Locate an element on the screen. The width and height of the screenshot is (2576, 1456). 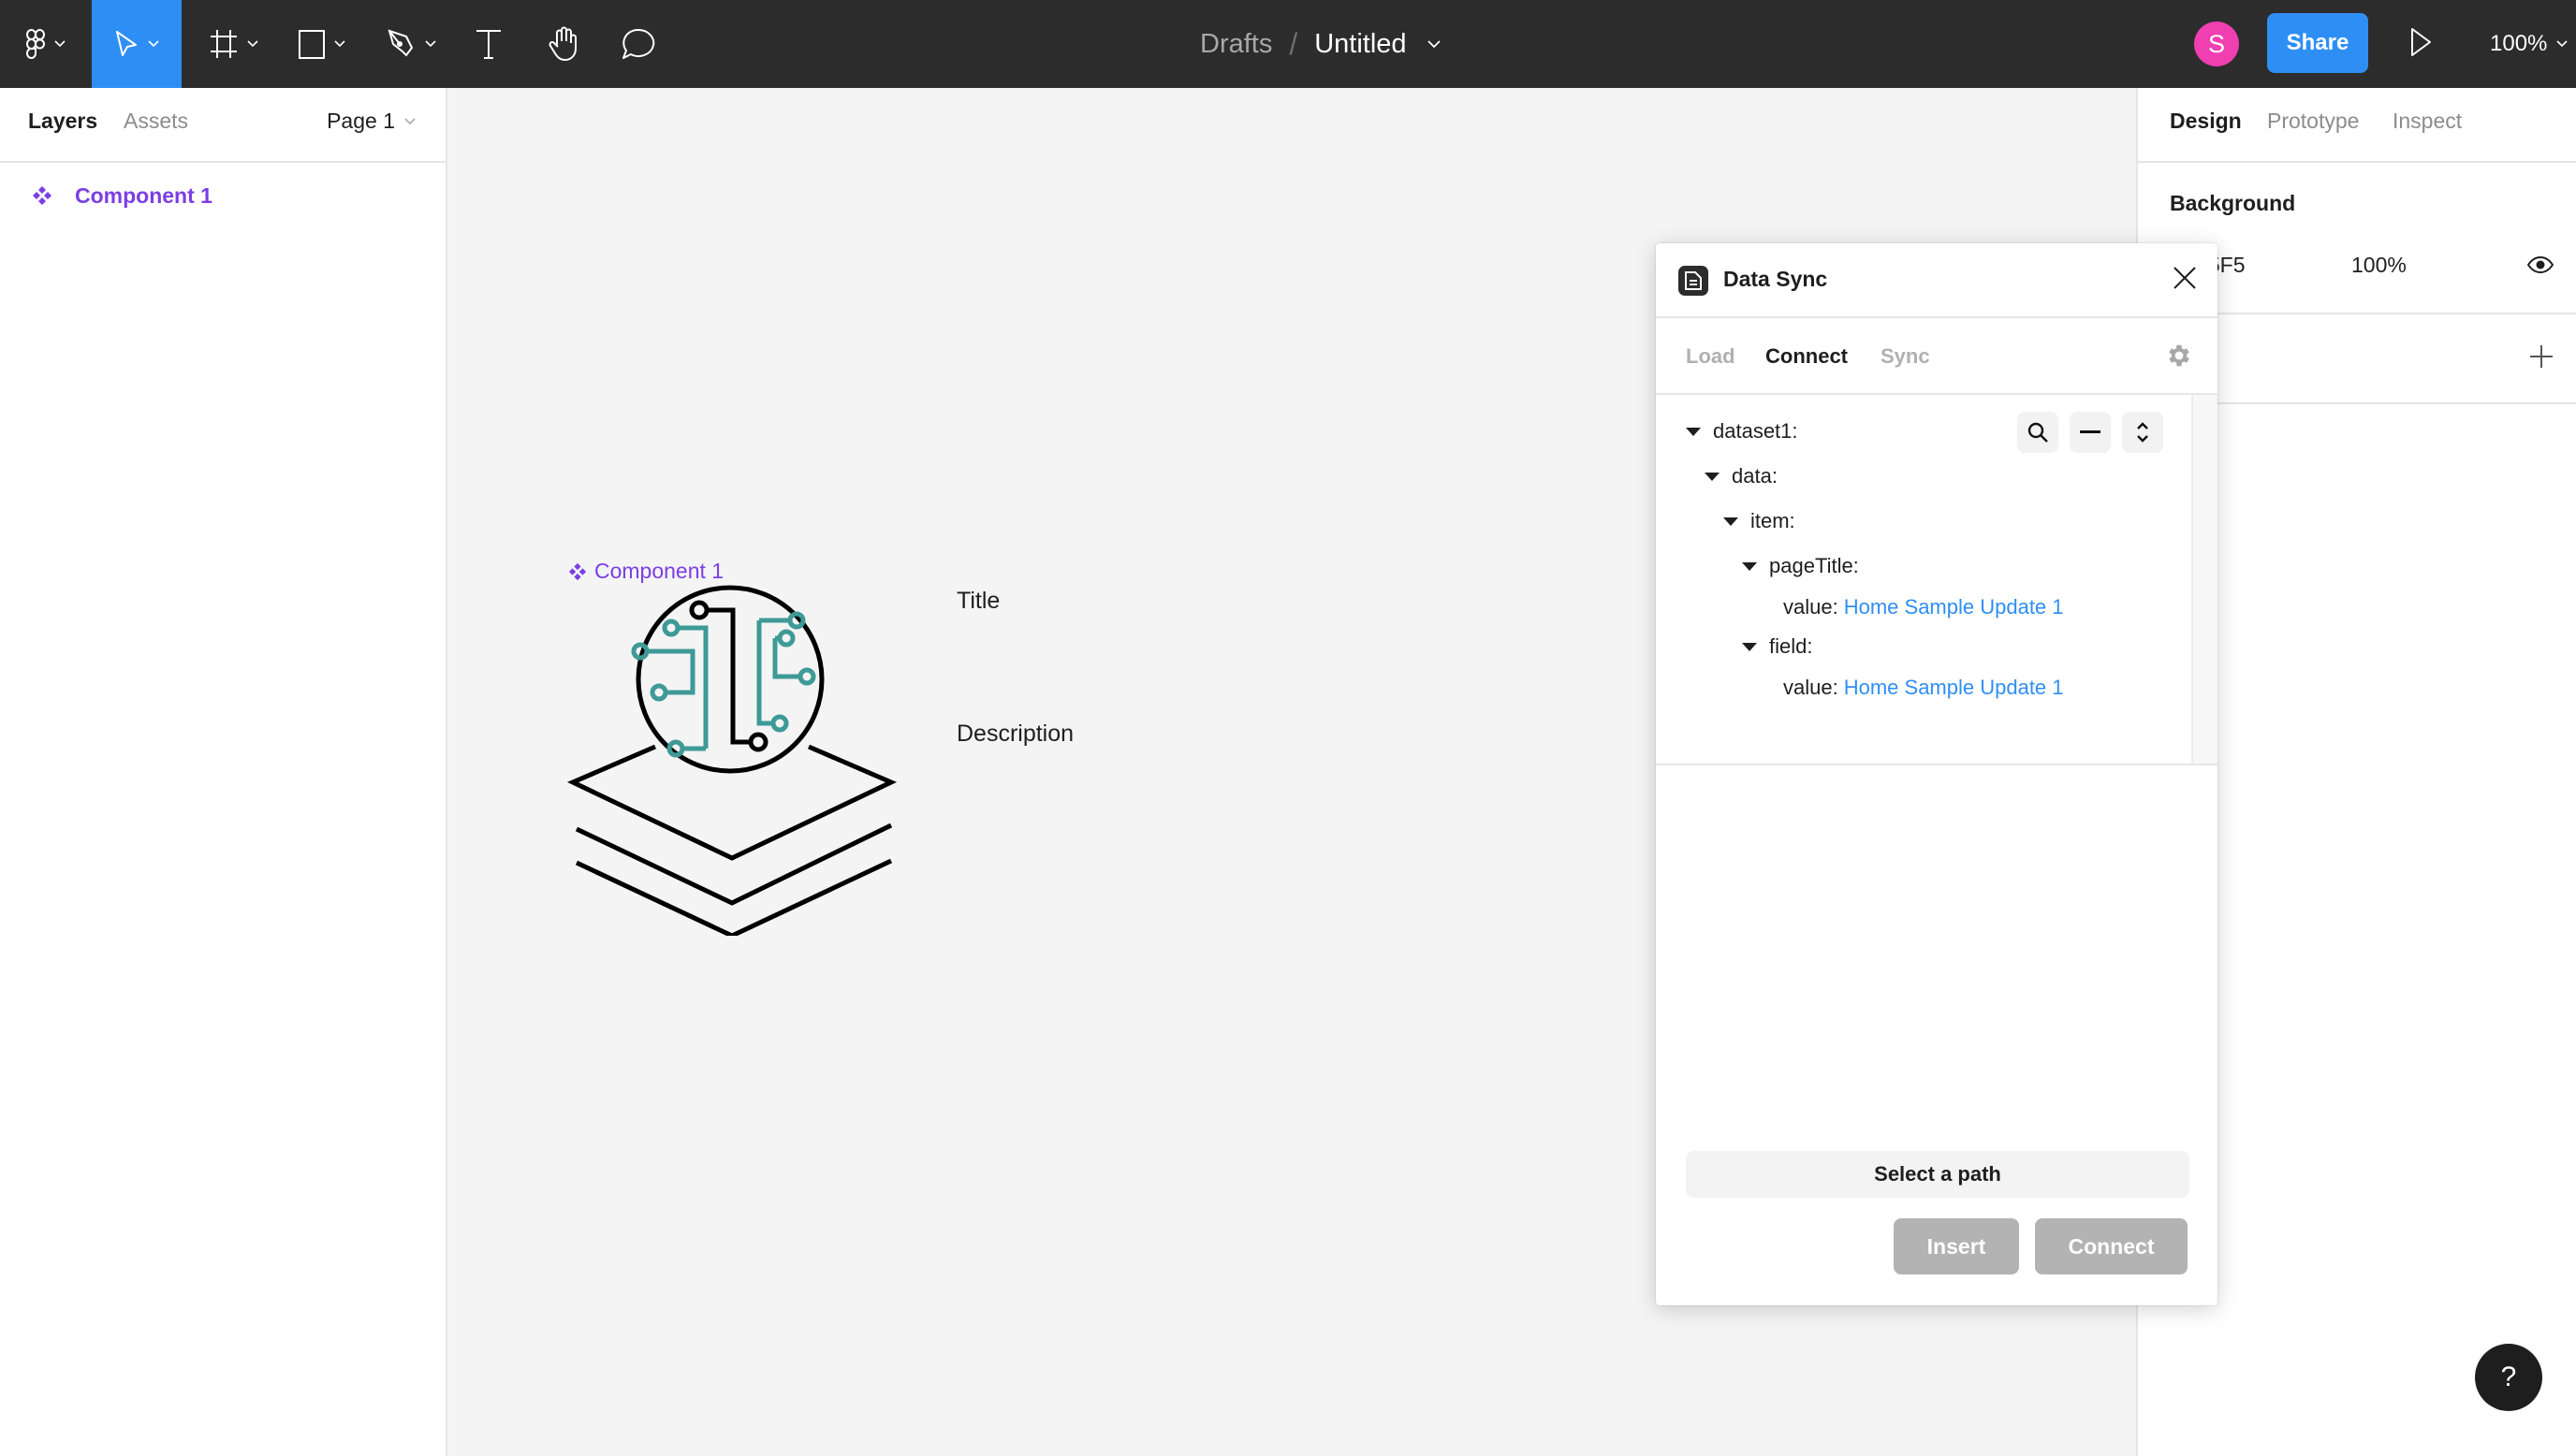
tree-key: item: is located at coordinates (1772, 520).